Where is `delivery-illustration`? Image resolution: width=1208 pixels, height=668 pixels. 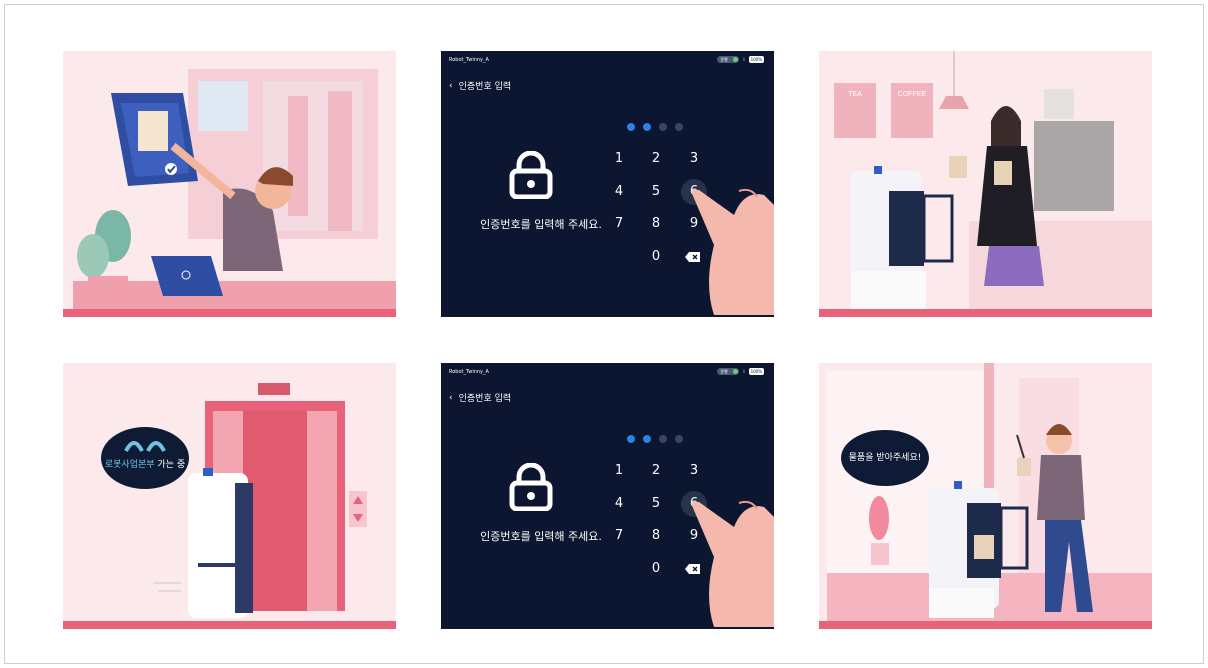 delivery-illustration is located at coordinates (989, 493).